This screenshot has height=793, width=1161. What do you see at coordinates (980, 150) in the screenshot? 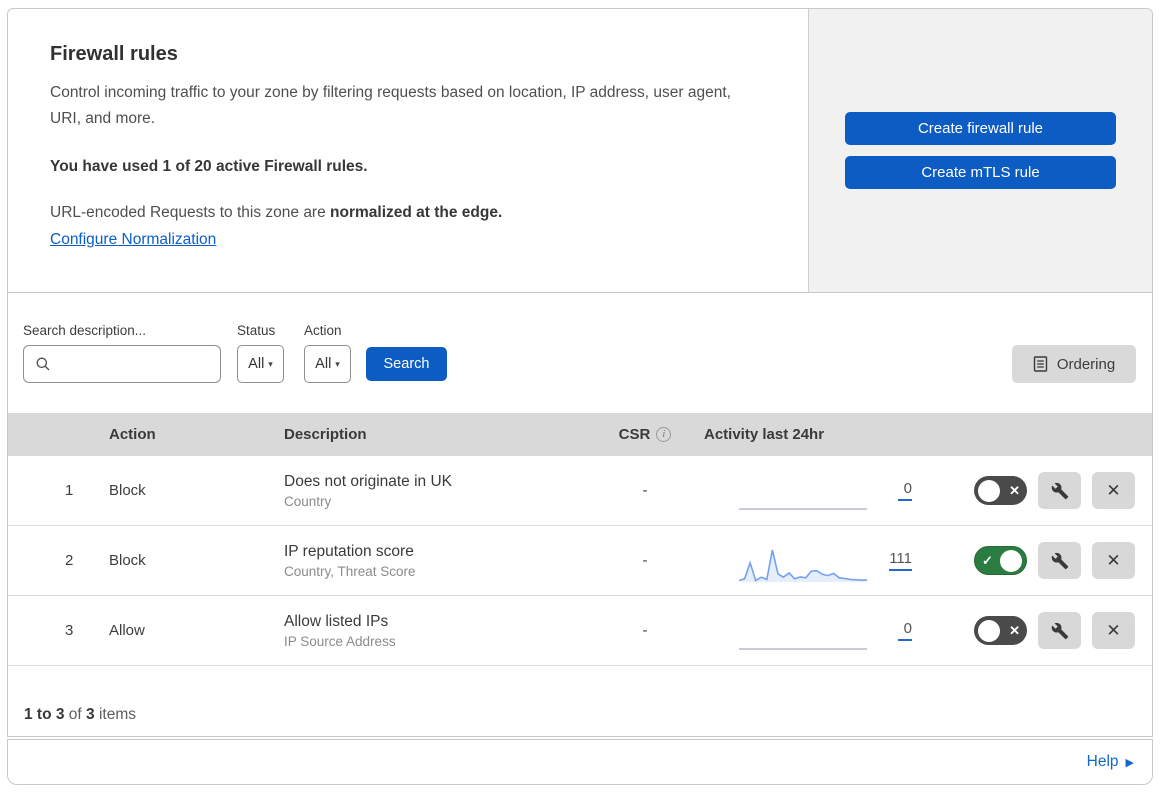
I see `actions-panel: Create firewall rule Create mTLS rule` at bounding box center [980, 150].